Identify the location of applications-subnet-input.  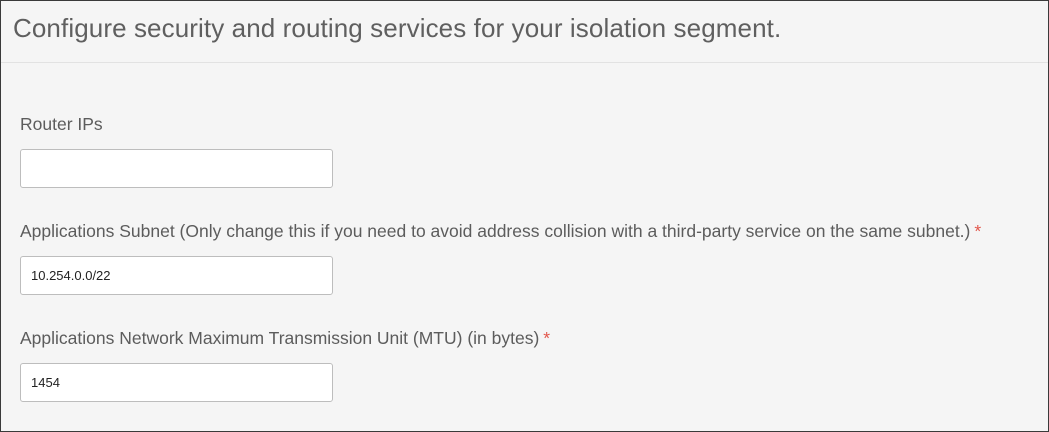
(176, 275).